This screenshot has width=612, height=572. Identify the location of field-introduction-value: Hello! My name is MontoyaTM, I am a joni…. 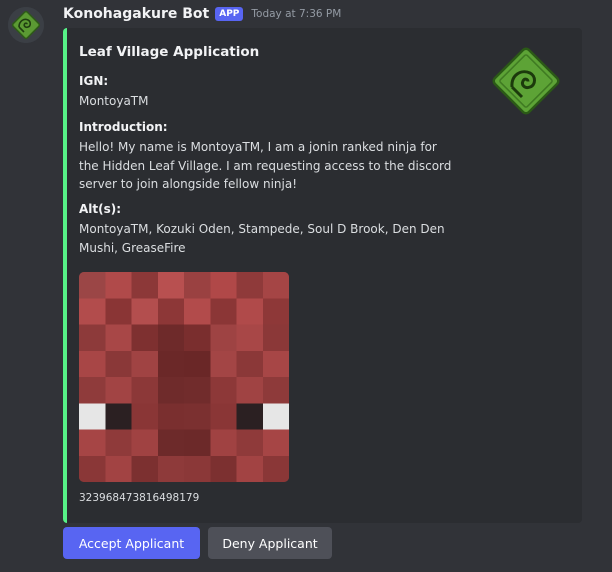
(265, 165).